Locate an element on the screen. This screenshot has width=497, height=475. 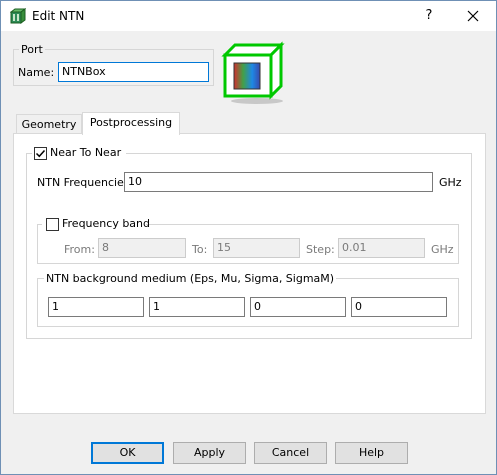
near-to-near-header: Near To Near is located at coordinates (79, 153).